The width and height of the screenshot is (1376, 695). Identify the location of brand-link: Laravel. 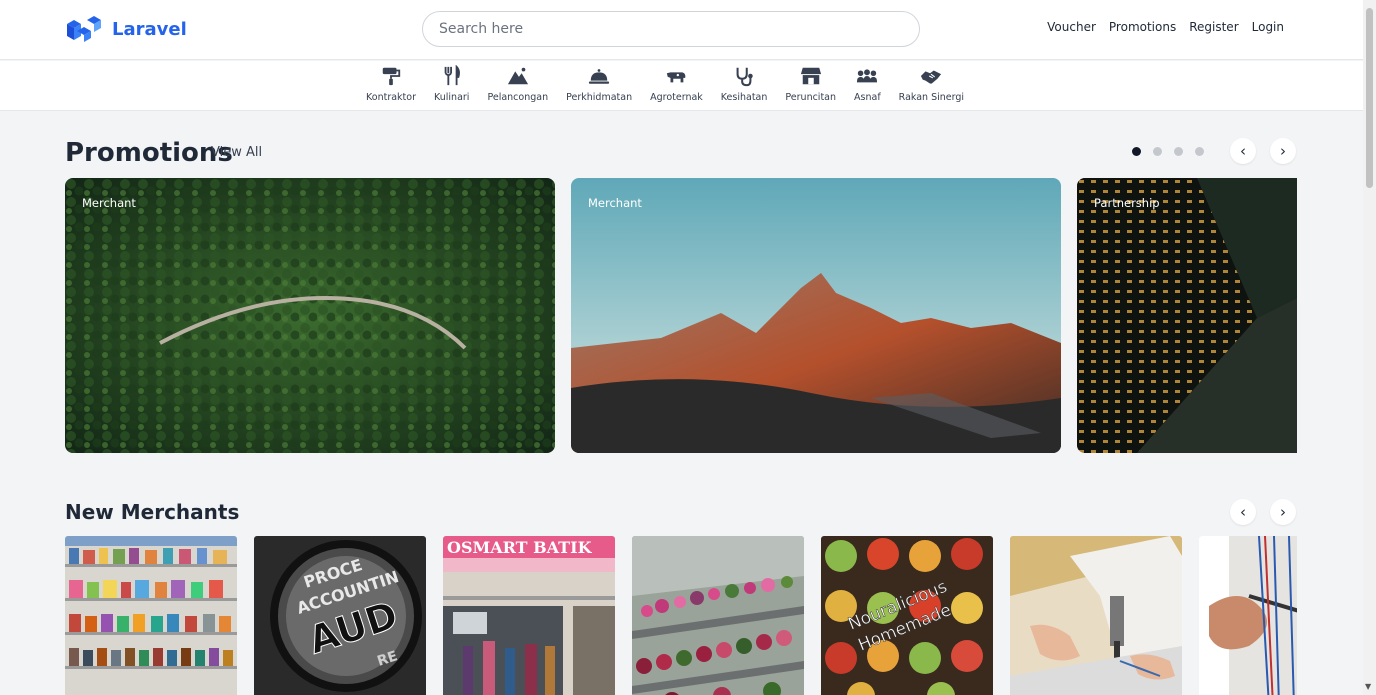
(126, 29).